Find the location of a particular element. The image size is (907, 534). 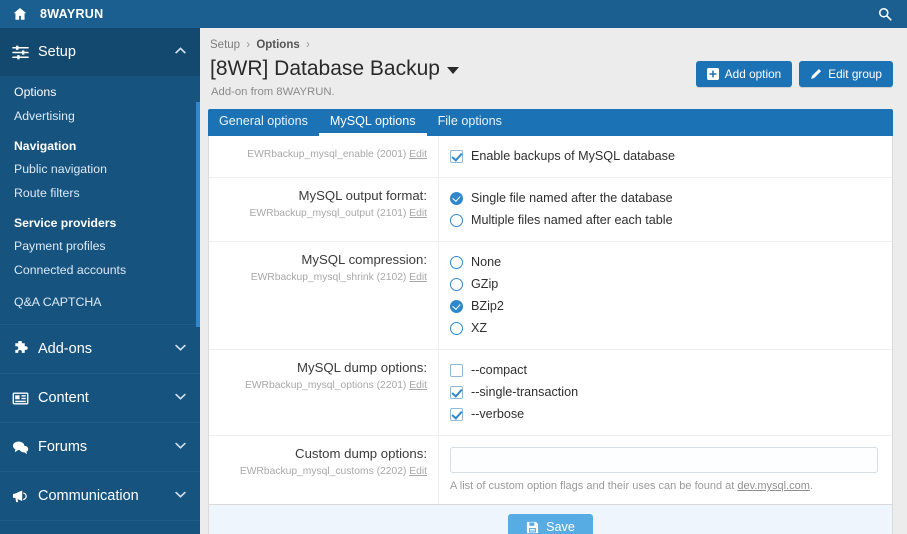

option-label: Enable backups of MySQL database is located at coordinates (573, 156).